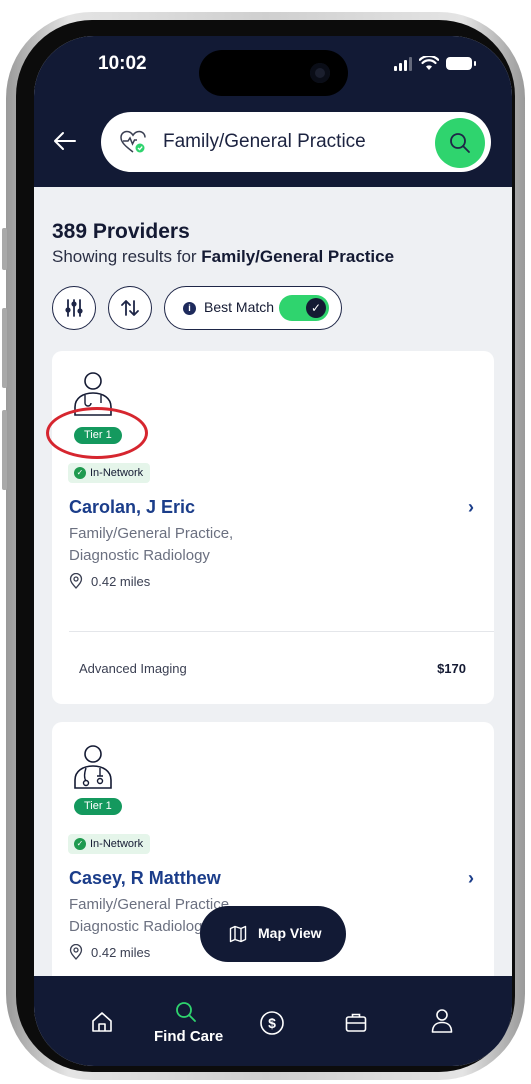  Describe the element at coordinates (133, 668) in the screenshot. I see `service-name: Advanced Imaging` at that location.